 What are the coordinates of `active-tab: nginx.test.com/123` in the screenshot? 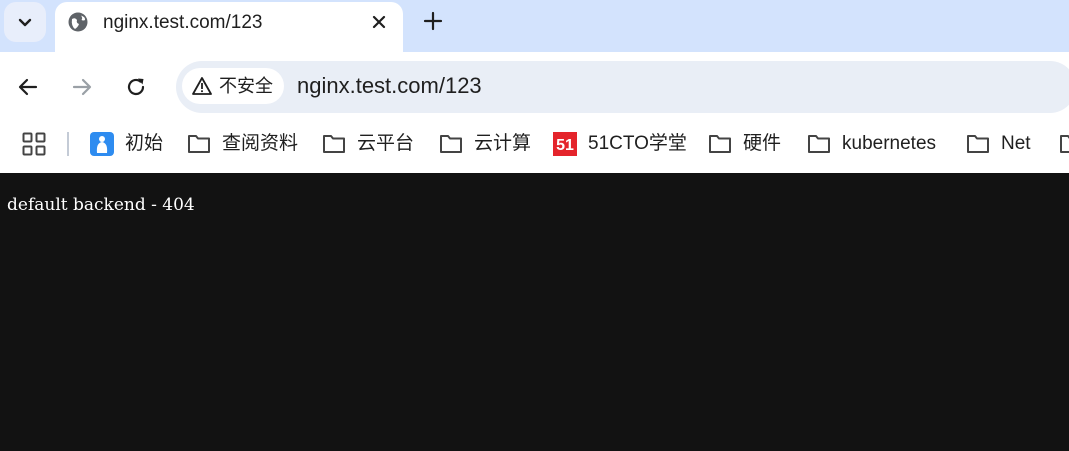 It's located at (229, 27).